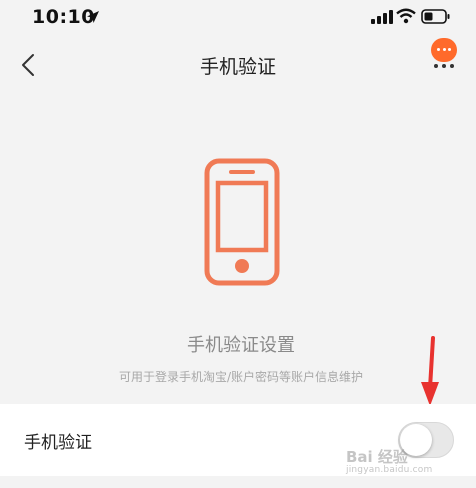 The height and width of the screenshot is (488, 476). I want to click on bottom-strip, so click(238, 482).